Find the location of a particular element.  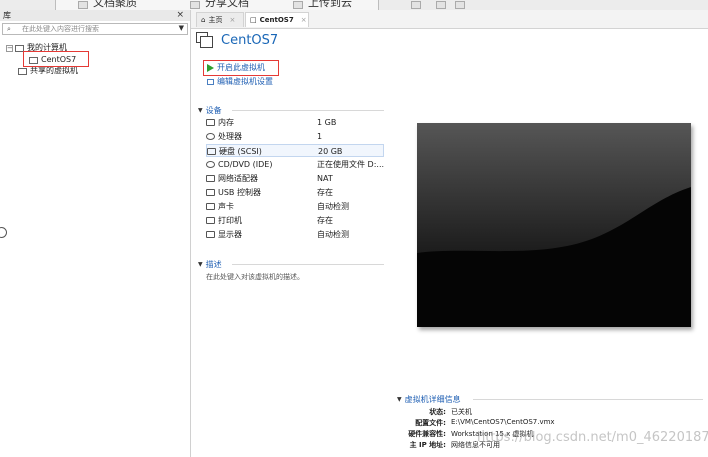

tab-home: ⌂ 主页 × is located at coordinates (220, 19).